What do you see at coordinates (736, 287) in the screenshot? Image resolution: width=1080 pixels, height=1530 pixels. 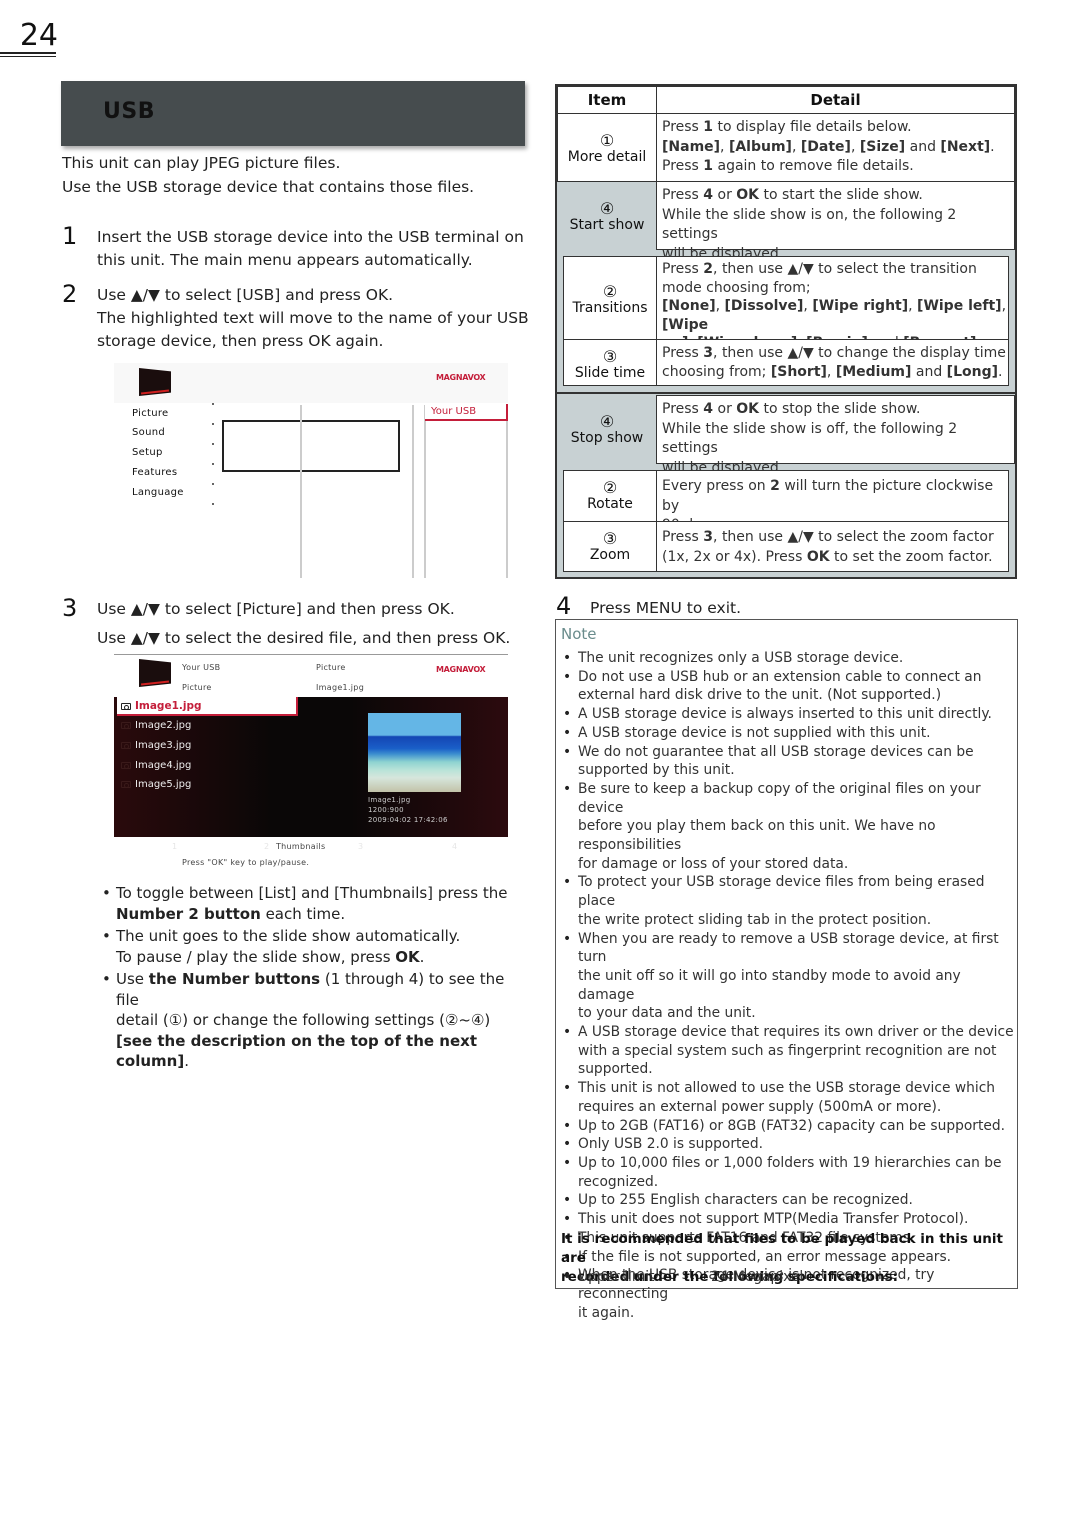 I see `detail-line: mode choosing from;` at bounding box center [736, 287].